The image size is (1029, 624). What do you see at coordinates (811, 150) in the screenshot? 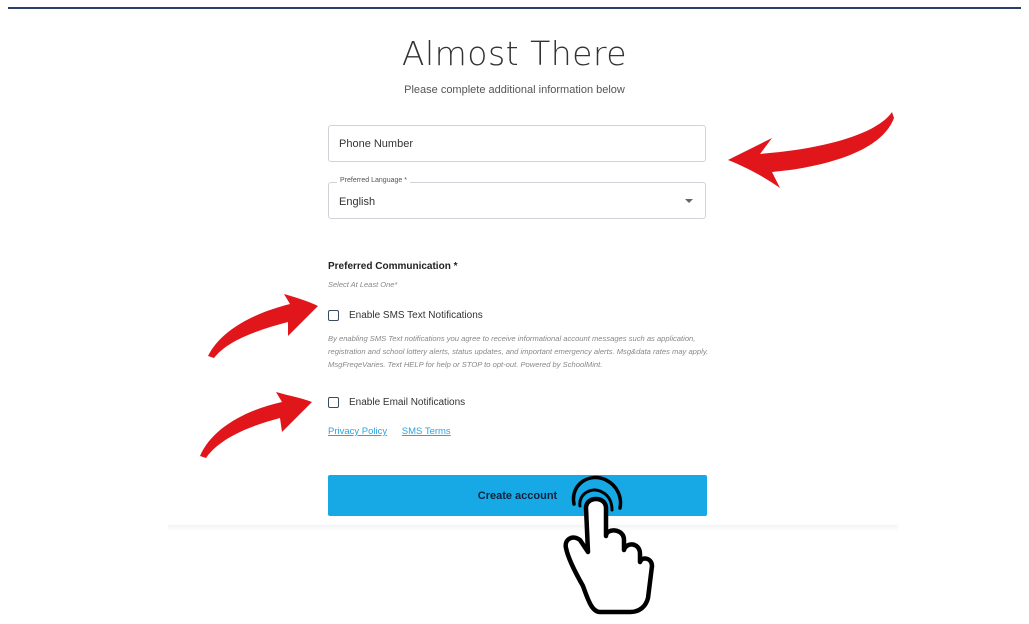
I see `arrow-to-phone-icon` at bounding box center [811, 150].